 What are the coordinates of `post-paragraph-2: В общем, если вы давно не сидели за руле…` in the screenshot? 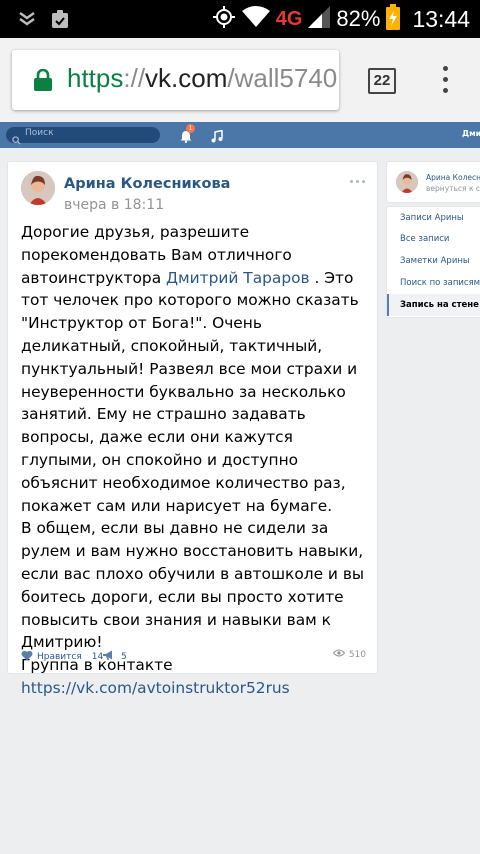 It's located at (193, 585).